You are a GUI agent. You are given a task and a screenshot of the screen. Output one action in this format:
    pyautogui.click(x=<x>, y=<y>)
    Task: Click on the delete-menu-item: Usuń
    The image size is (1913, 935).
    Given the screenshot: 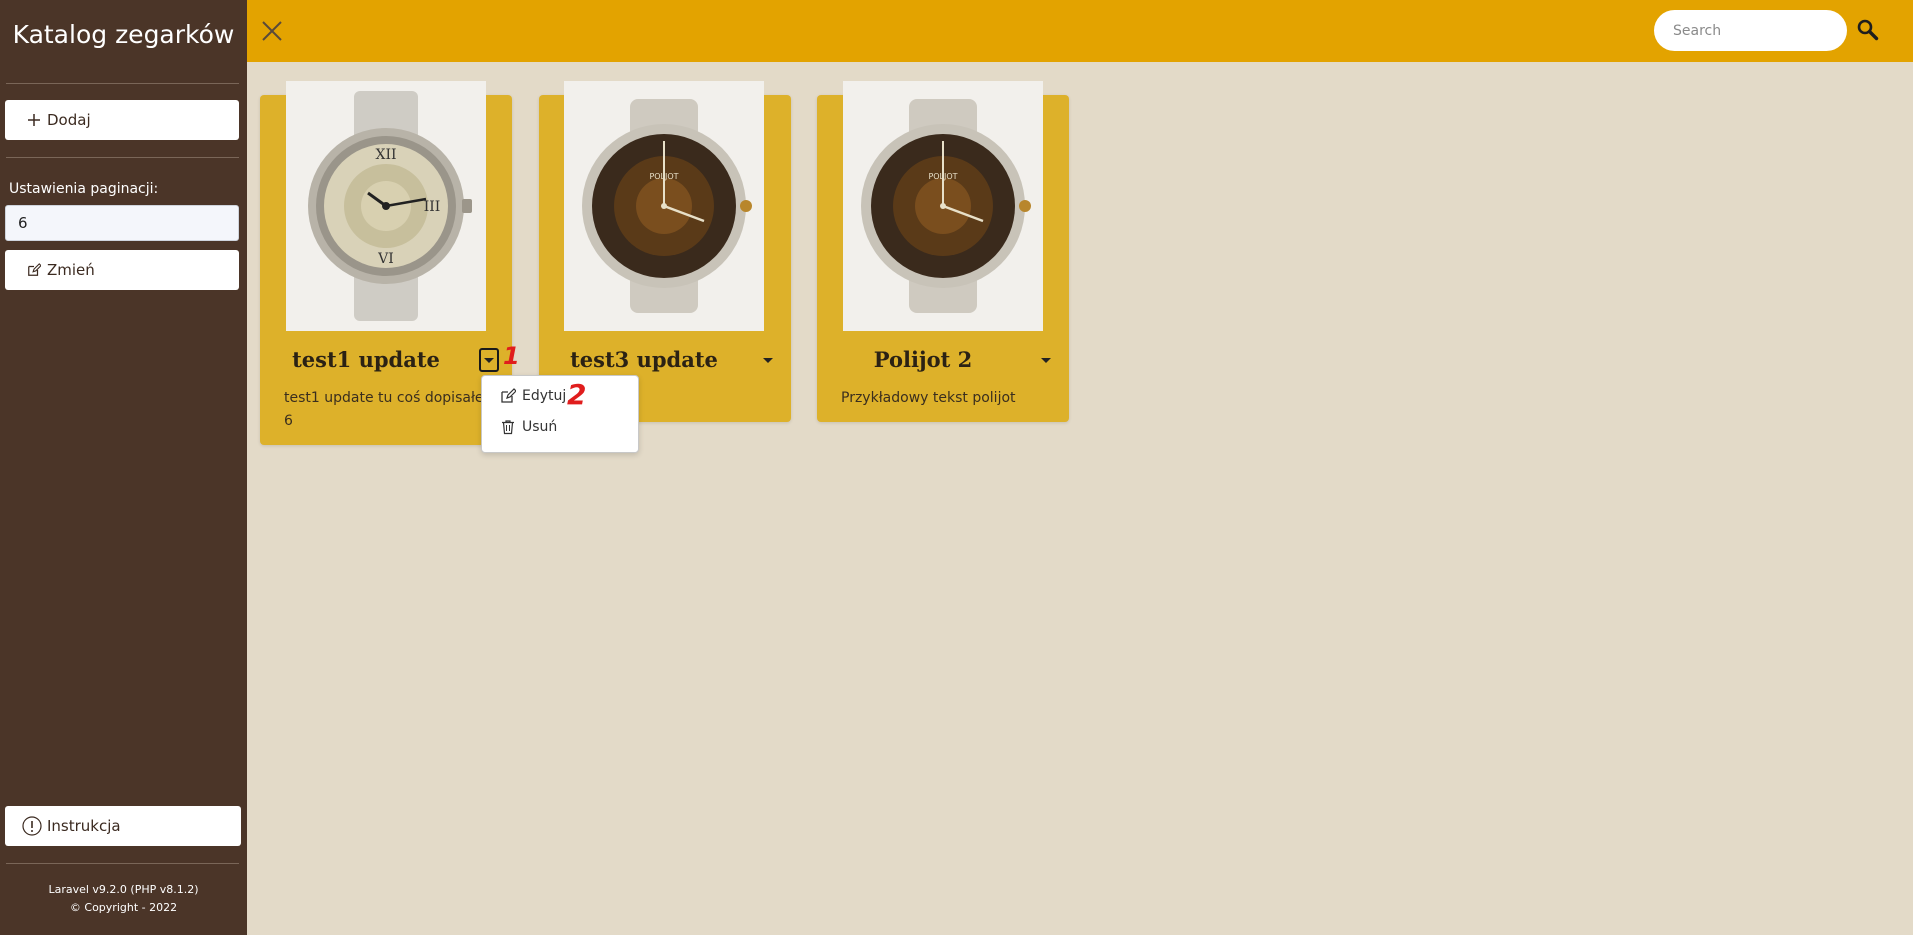 What is the action you would take?
    pyautogui.click(x=528, y=427)
    